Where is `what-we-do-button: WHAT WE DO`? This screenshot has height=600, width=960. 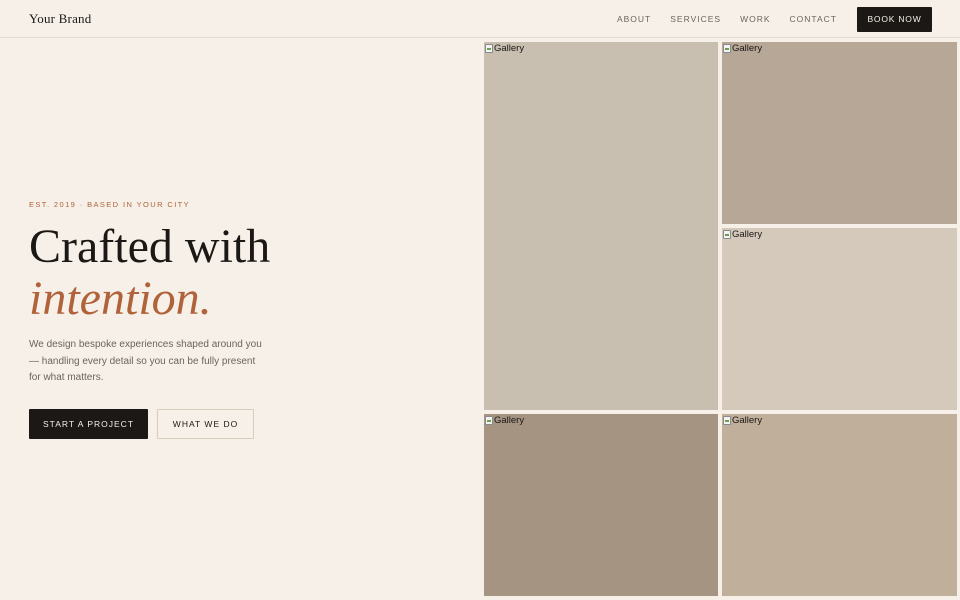
what-we-do-button: WHAT WE DO is located at coordinates (205, 424).